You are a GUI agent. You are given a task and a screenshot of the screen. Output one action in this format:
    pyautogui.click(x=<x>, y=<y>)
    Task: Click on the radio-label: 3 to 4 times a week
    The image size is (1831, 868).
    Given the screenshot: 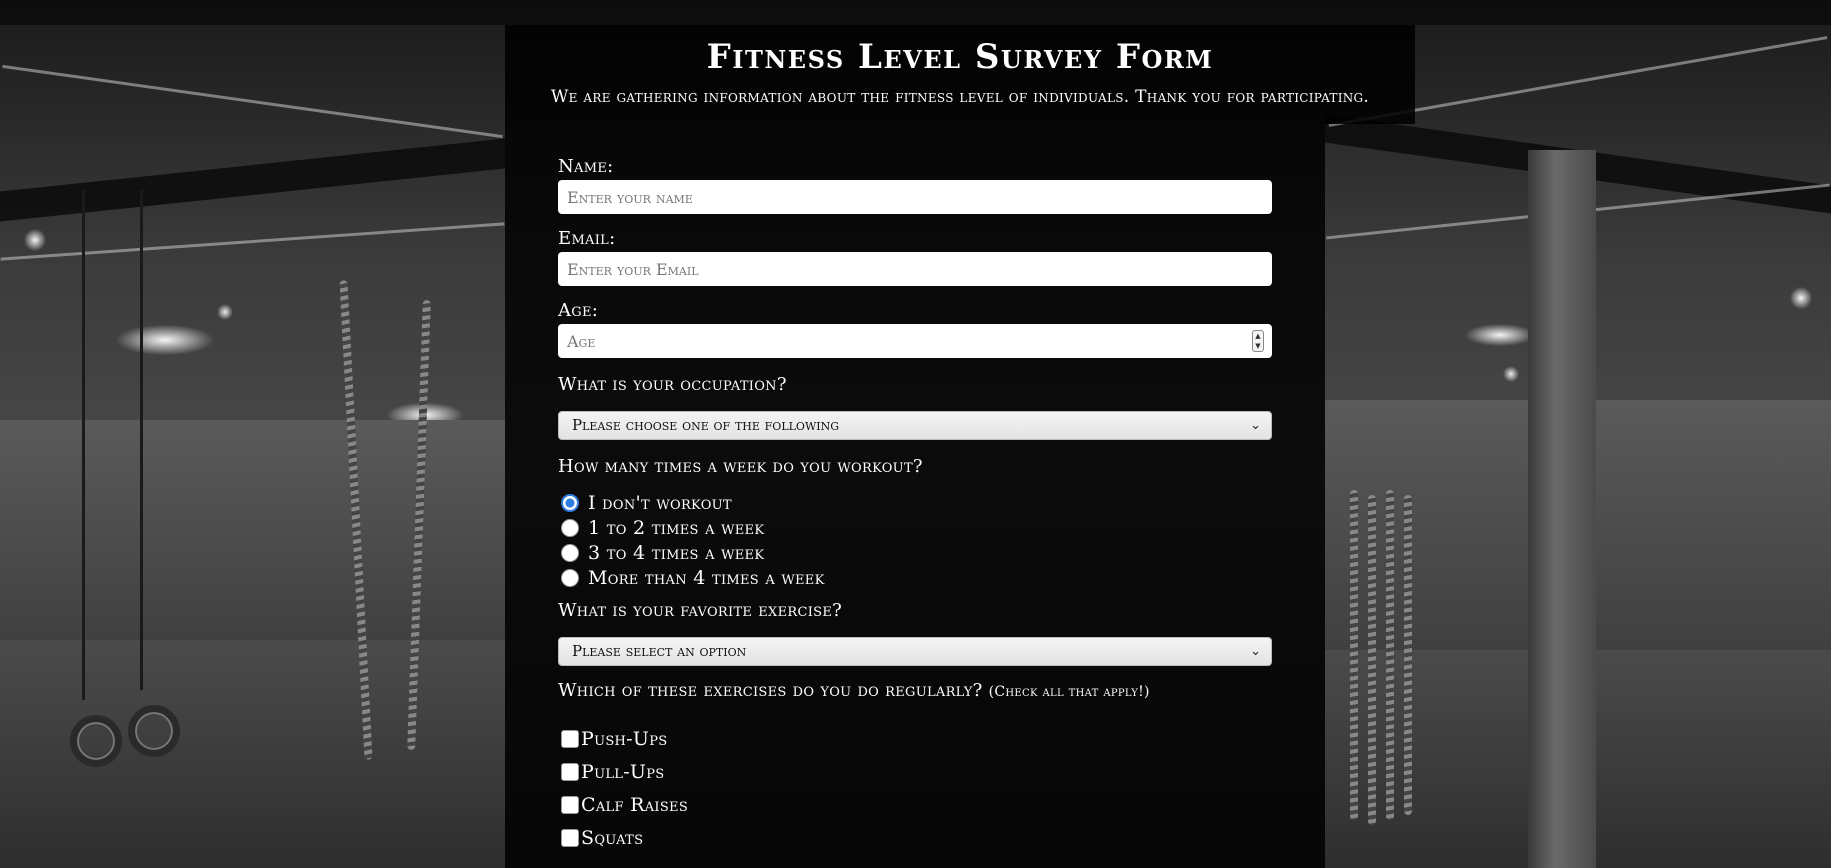 What is the action you would take?
    pyautogui.click(x=676, y=552)
    